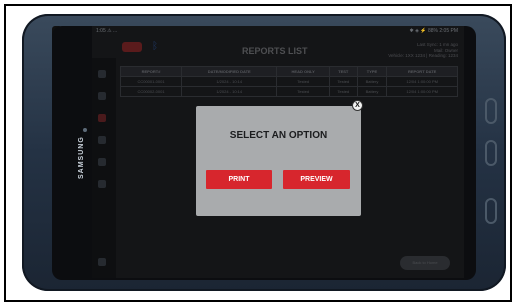 The image size is (519, 308). What do you see at coordinates (278, 135) in the screenshot?
I see `dialog-title: SELECT AN OPTION` at bounding box center [278, 135].